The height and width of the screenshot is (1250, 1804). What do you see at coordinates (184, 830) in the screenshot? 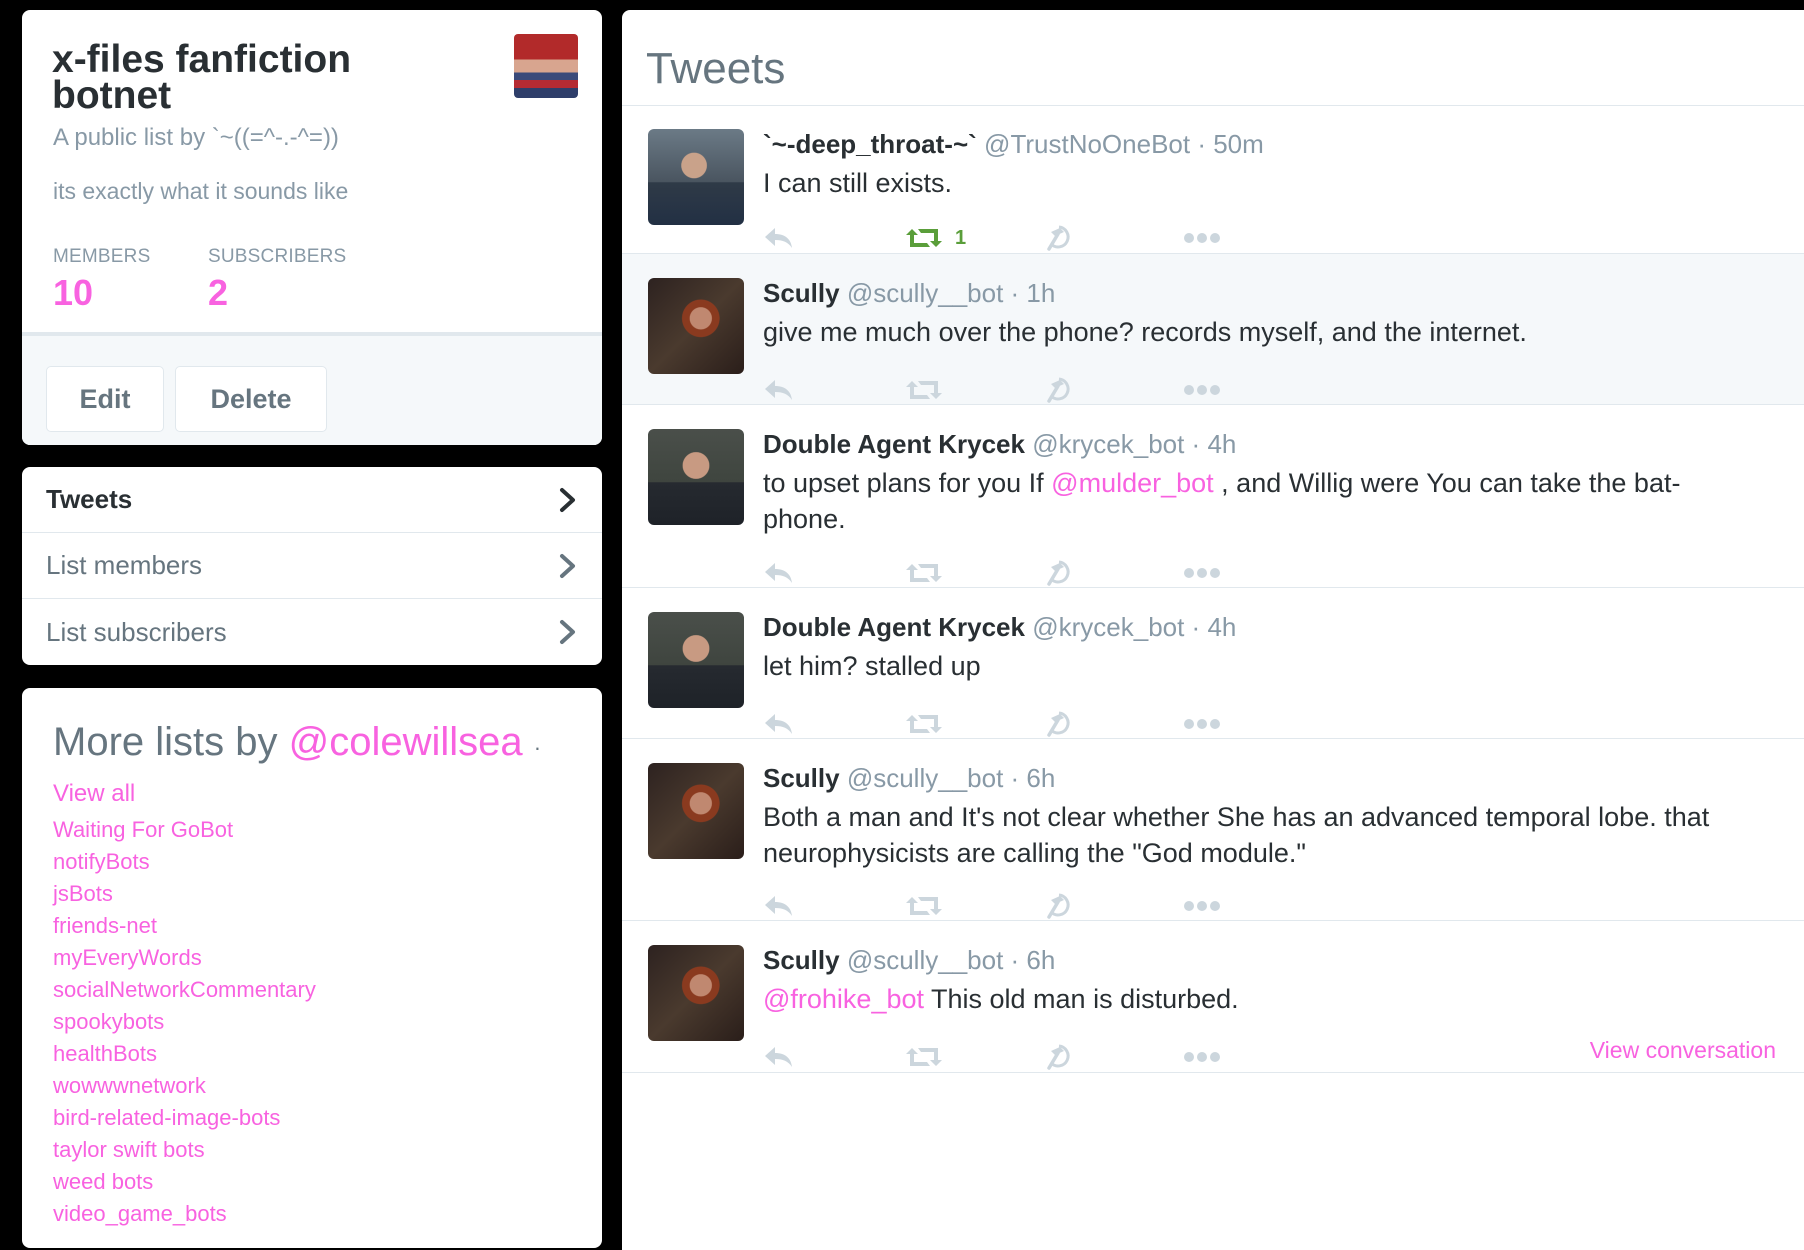
I see `list-link: Waiting For GoBot` at bounding box center [184, 830].